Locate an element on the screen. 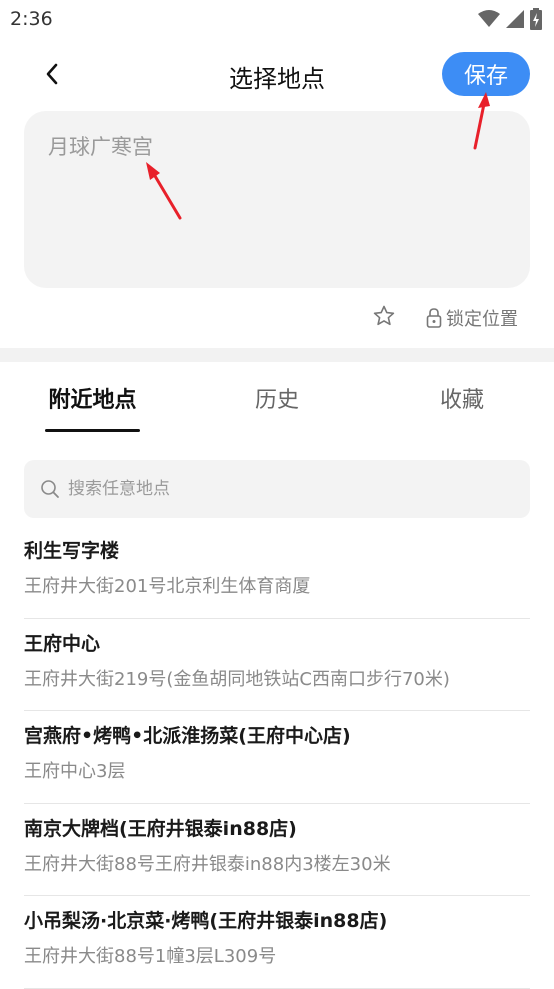 The width and height of the screenshot is (554, 989). place-address: 王府中心3层 is located at coordinates (75, 771).